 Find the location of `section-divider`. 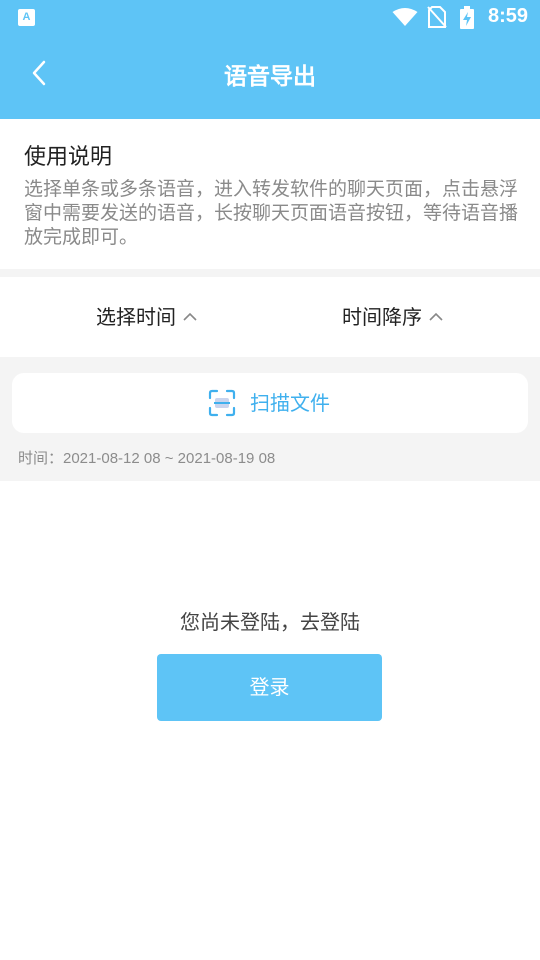

section-divider is located at coordinates (270, 273).